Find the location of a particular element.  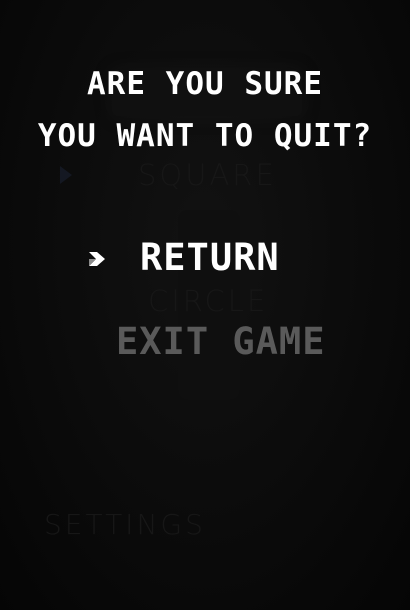

background-item-square: SQUARE is located at coordinates (207, 175).